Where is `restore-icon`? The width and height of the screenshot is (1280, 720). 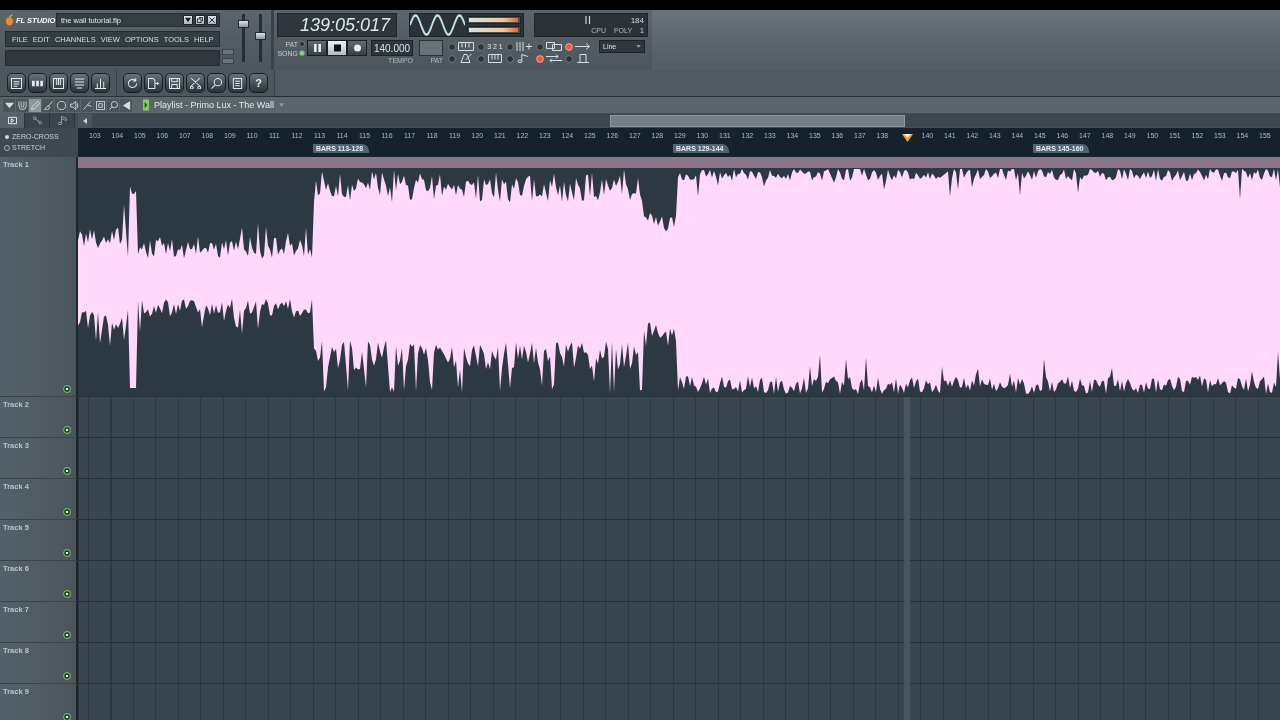
restore-icon is located at coordinates (200, 20).